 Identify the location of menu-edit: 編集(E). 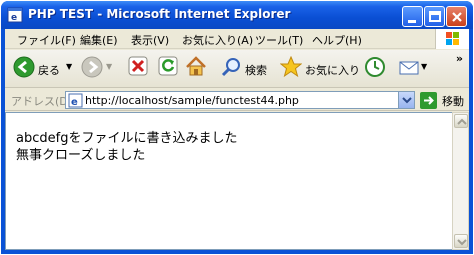
(99, 40).